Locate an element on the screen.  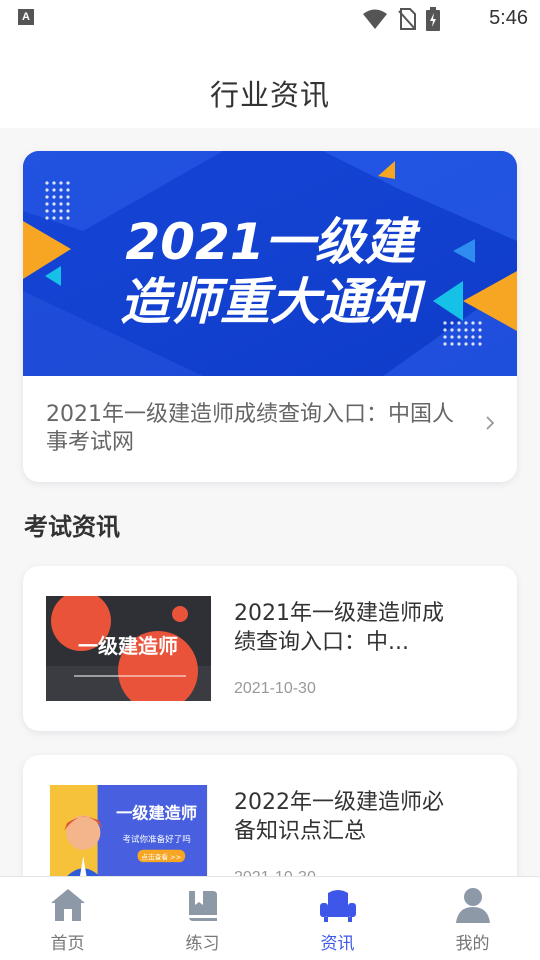
battery-charging-icon is located at coordinates (433, 19).